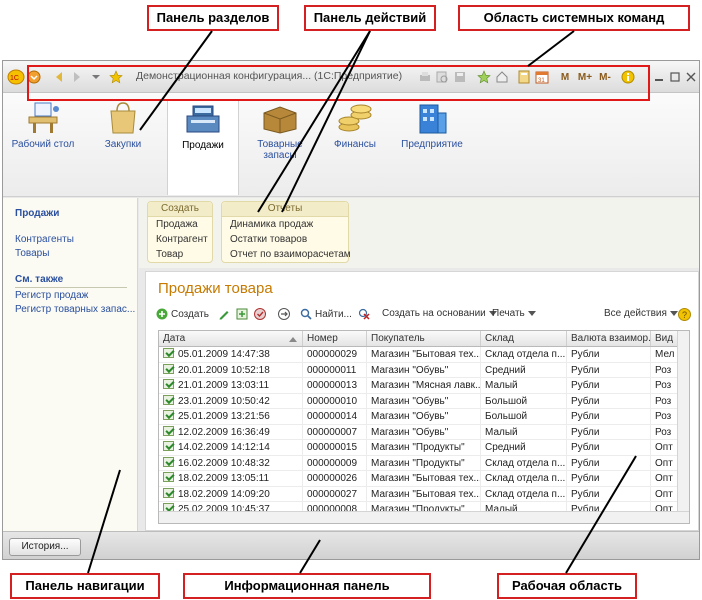 This screenshot has width=702, height=600. I want to click on print-label: Печать, so click(508, 313).